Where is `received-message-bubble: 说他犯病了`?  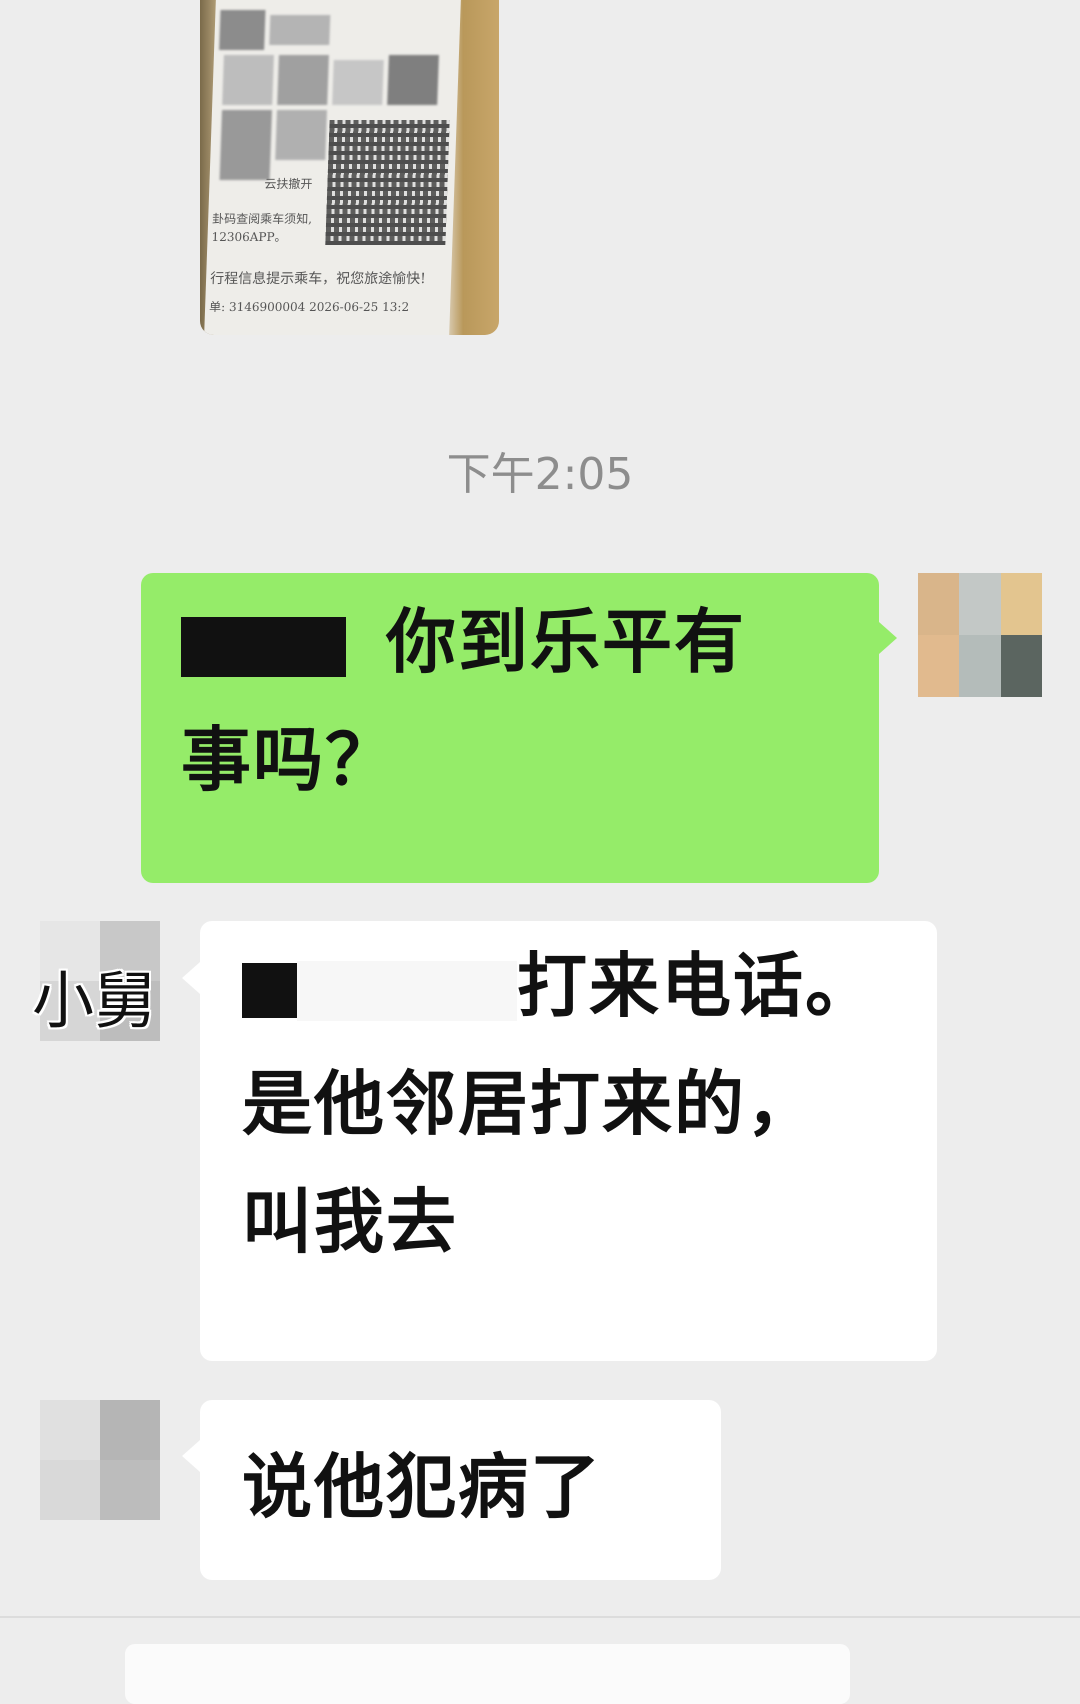 received-message-bubble: 说他犯病了 is located at coordinates (460, 1490).